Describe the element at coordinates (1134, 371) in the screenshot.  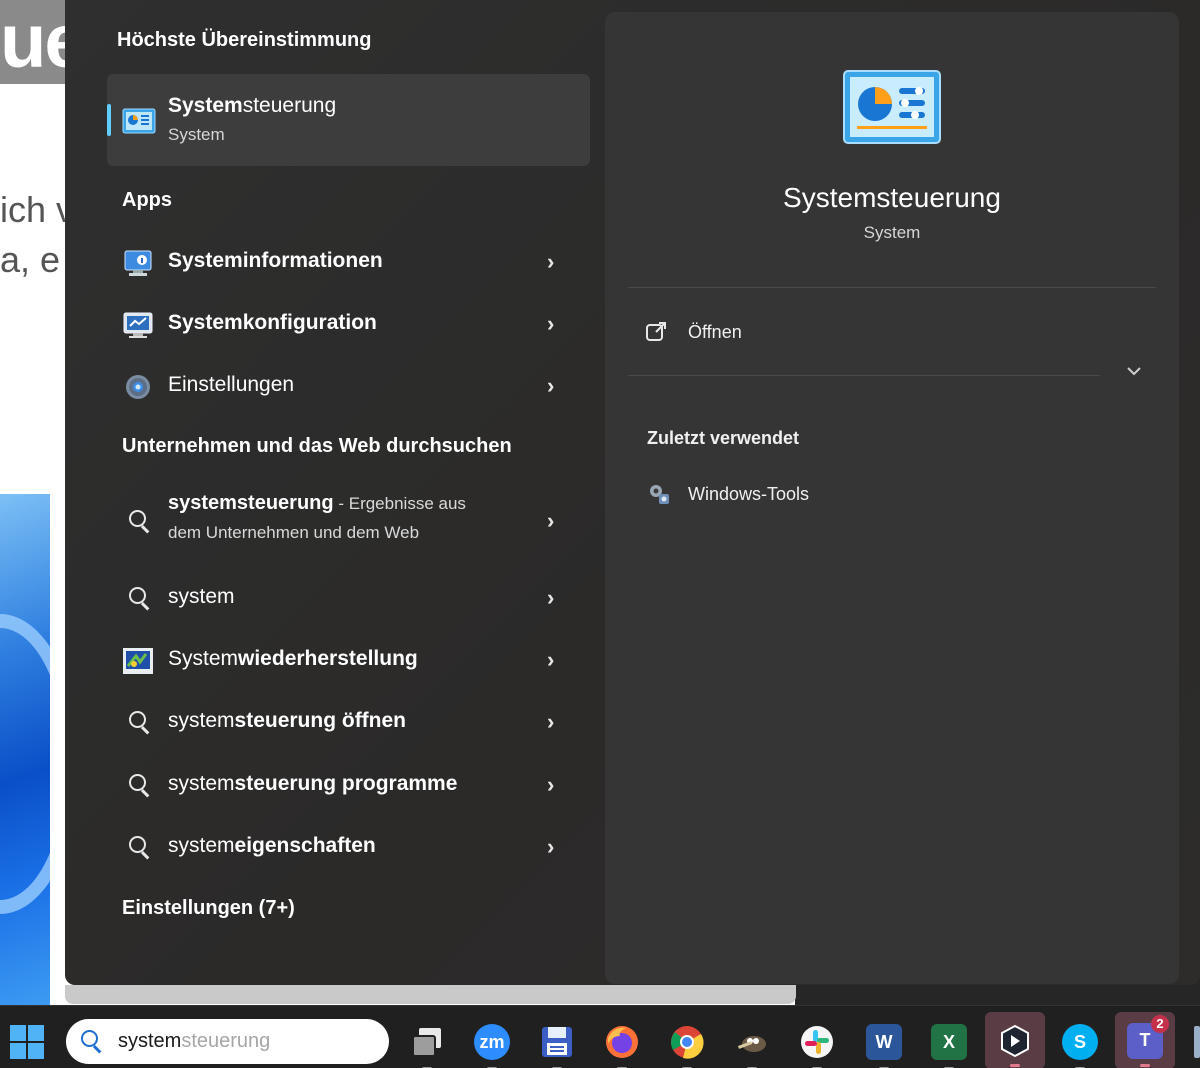
I see `chevron-down-icon` at that location.